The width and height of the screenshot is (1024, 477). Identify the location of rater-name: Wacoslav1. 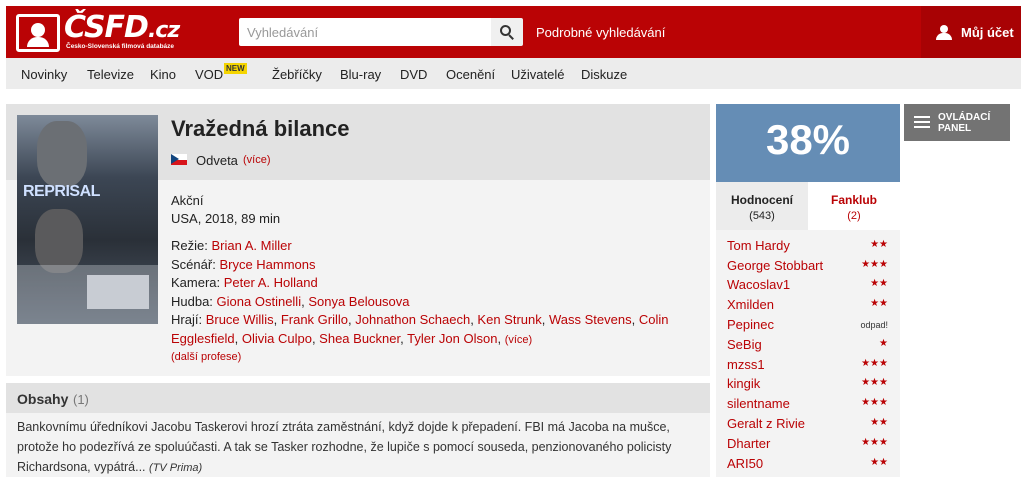
(758, 284).